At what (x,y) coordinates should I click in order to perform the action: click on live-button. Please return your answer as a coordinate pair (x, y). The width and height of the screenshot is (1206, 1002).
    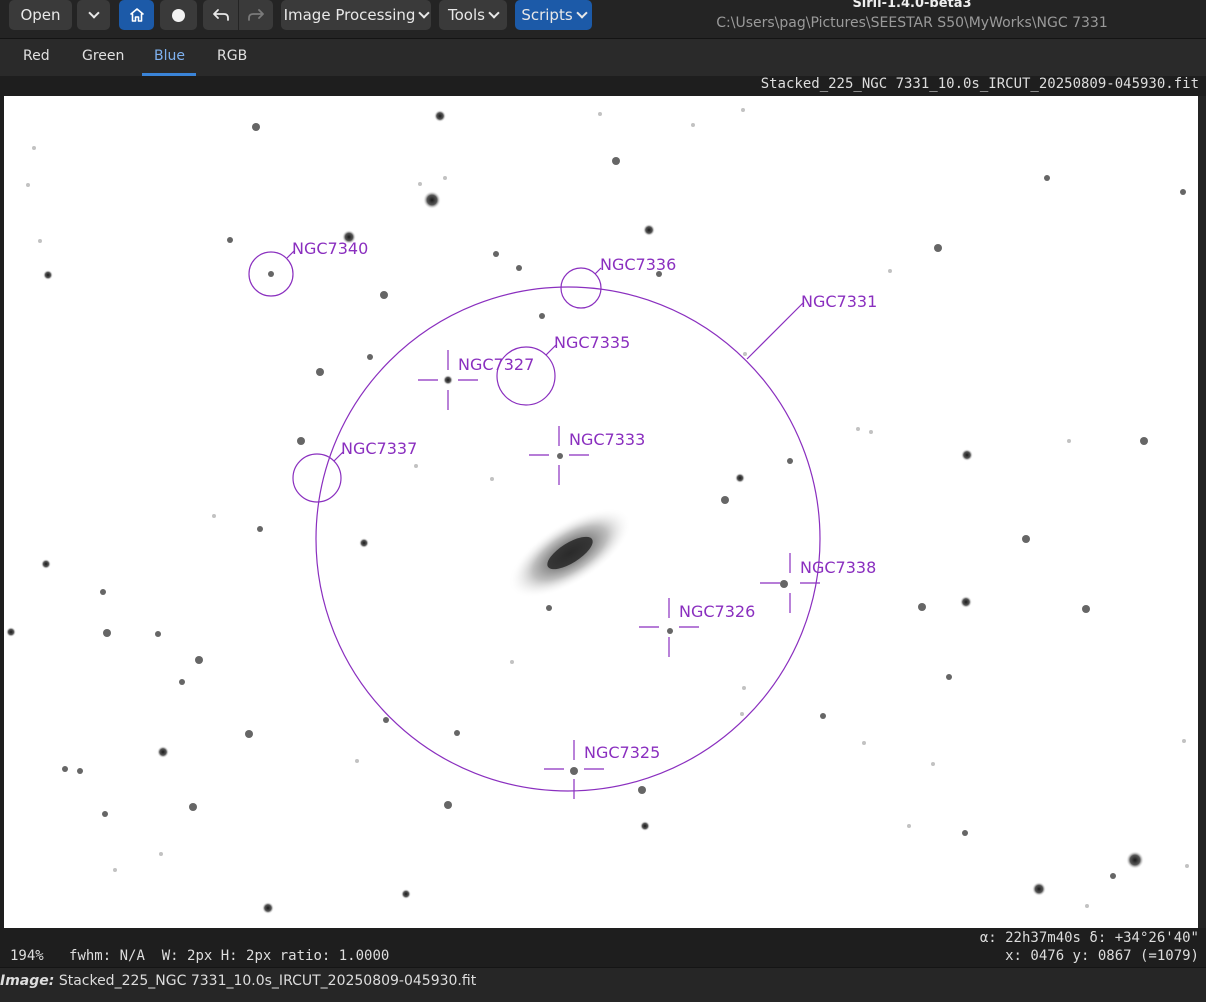
    Looking at the image, I should click on (178, 15).